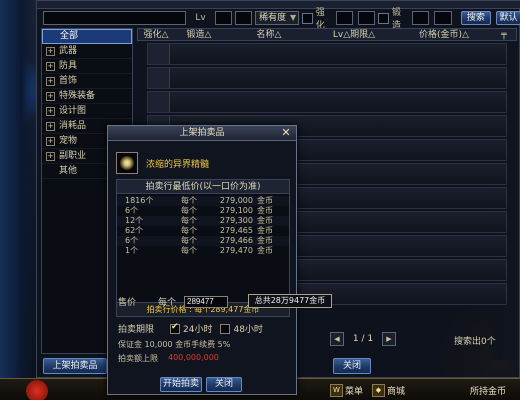 The image size is (520, 400). I want to click on dialog-title-bar: 上架拍卖品 ✕, so click(202, 133).